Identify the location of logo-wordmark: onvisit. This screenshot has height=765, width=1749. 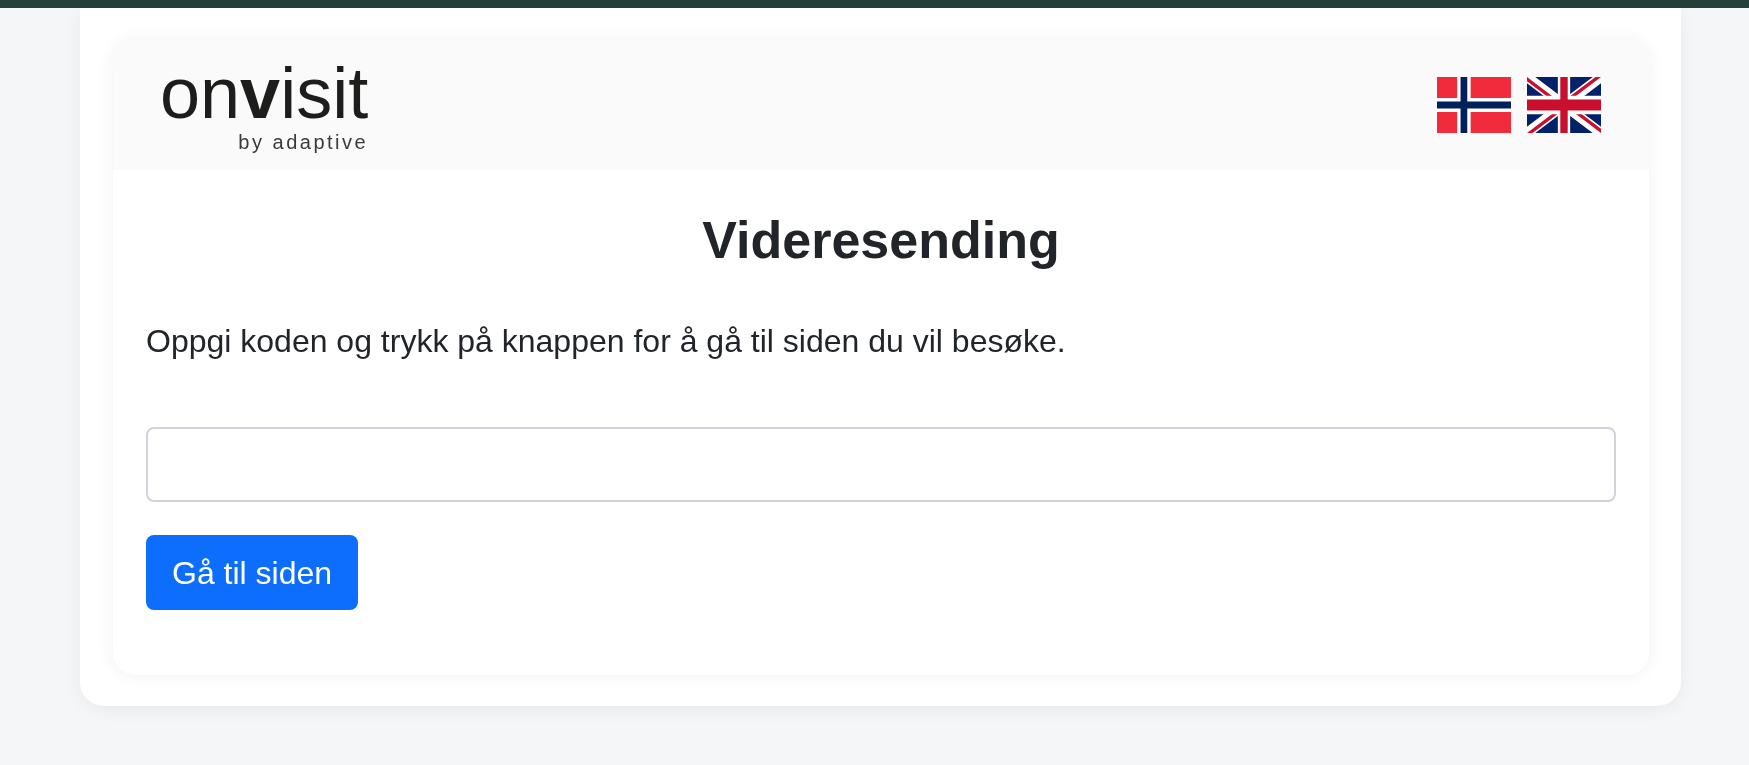
(264, 93).